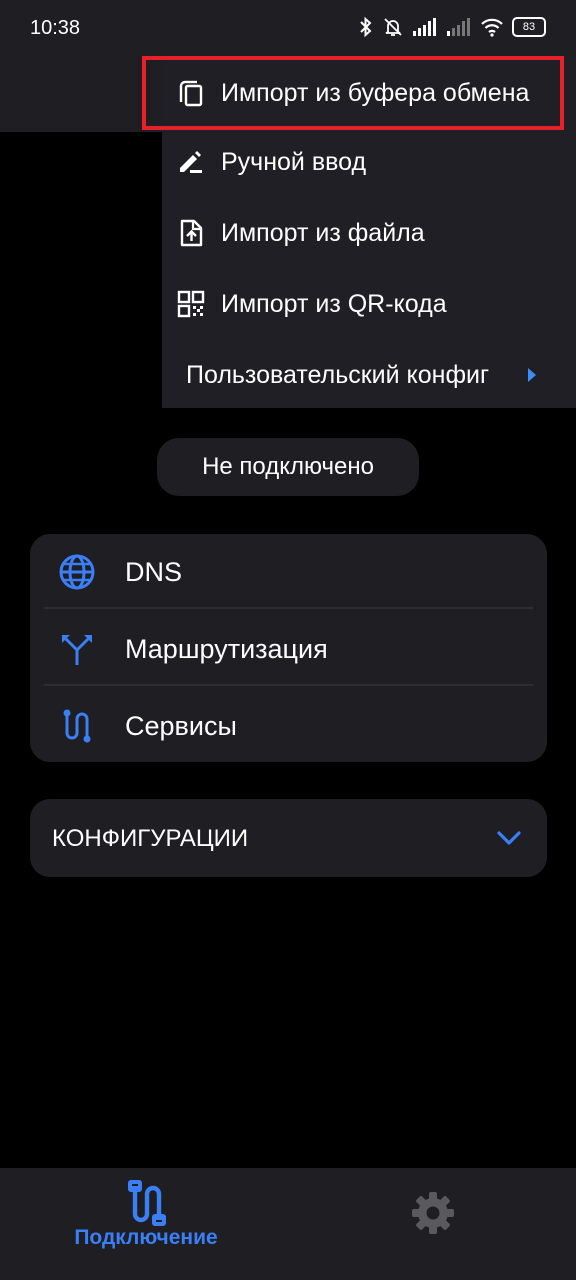 This screenshot has height=1280, width=576. I want to click on menu-item-label: Импорт из файла, so click(323, 232).